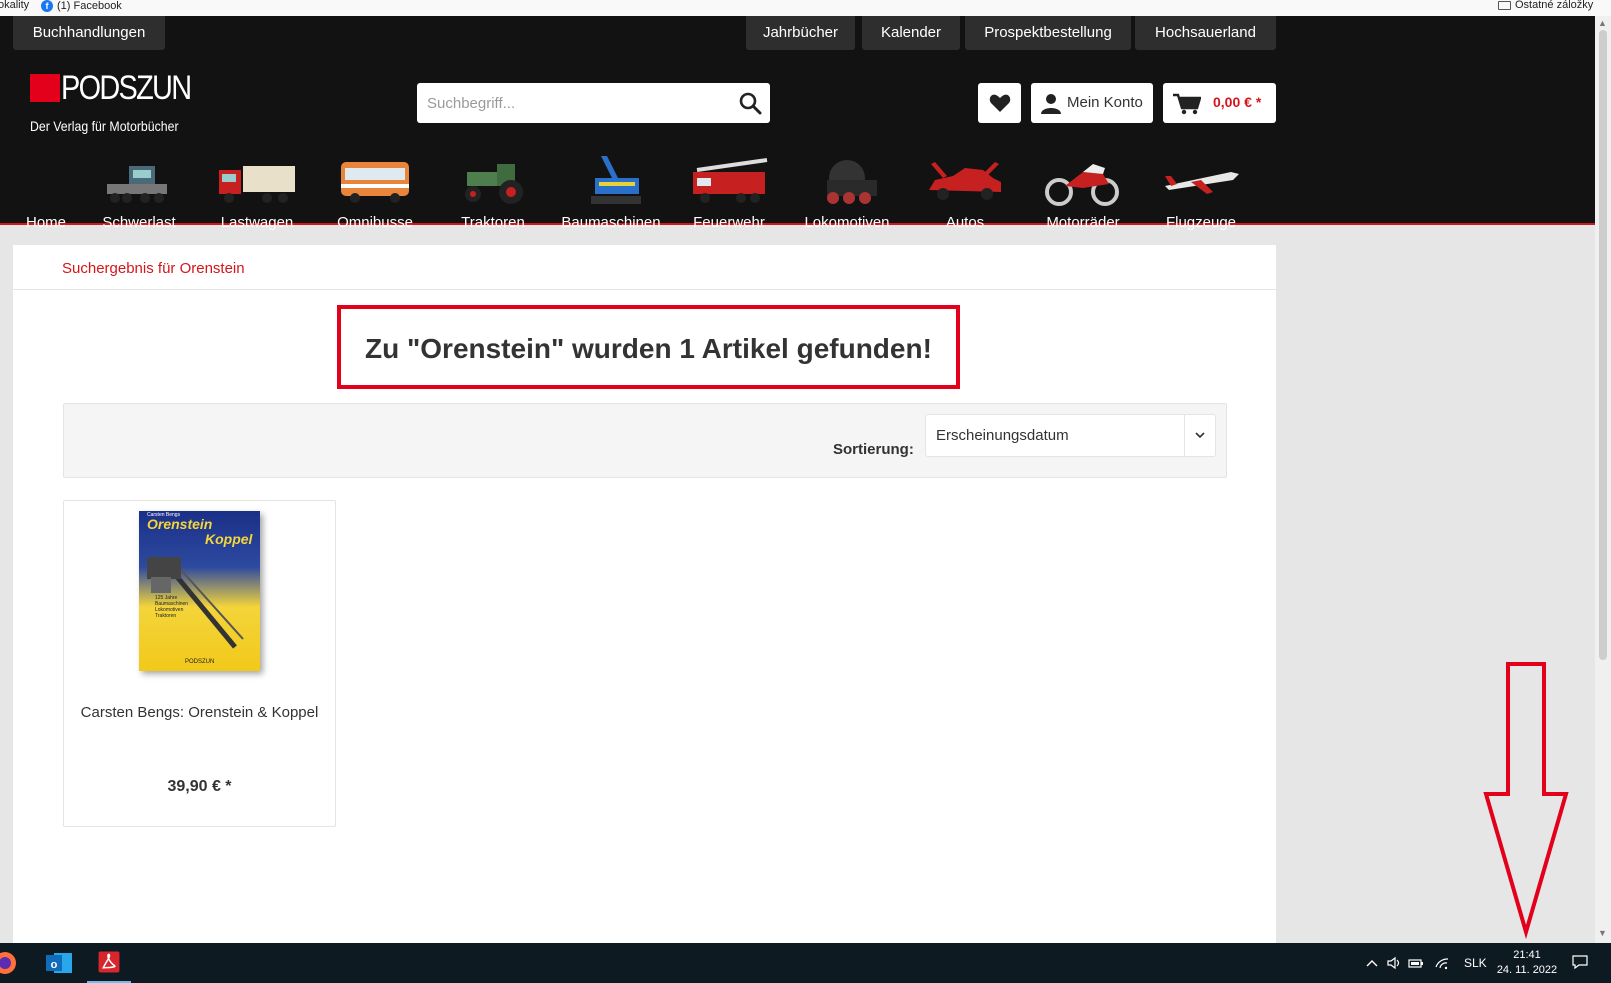 This screenshot has width=1611, height=983. What do you see at coordinates (1070, 435) in the screenshot?
I see `sort-select: Erscheinungsdatum` at bounding box center [1070, 435].